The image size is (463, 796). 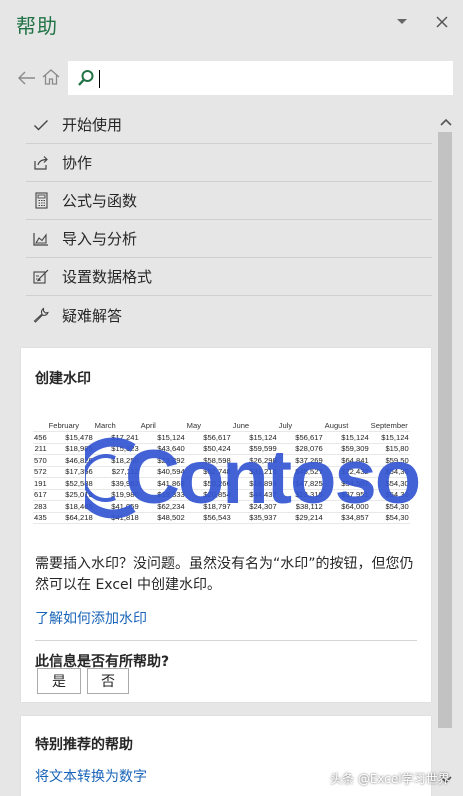 What do you see at coordinates (268, 78) in the screenshot?
I see `search-input` at bounding box center [268, 78].